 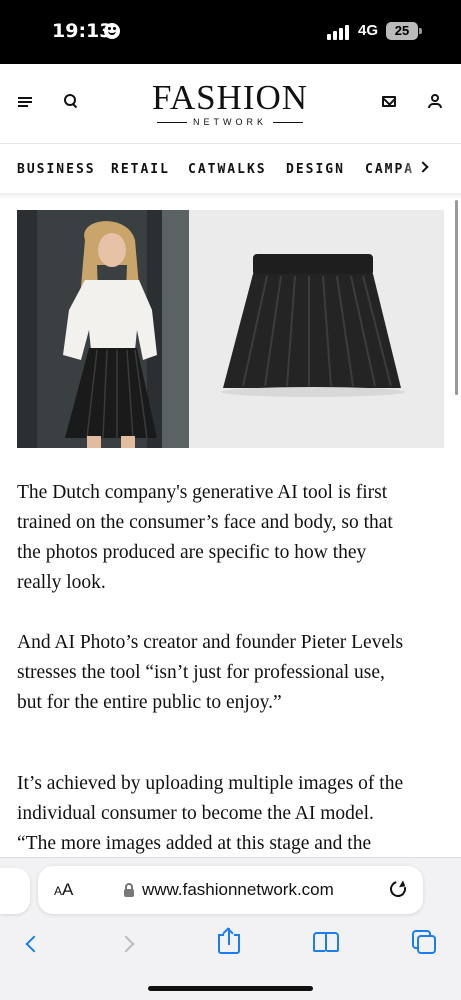 What do you see at coordinates (425, 942) in the screenshot?
I see `tabs-icon` at bounding box center [425, 942].